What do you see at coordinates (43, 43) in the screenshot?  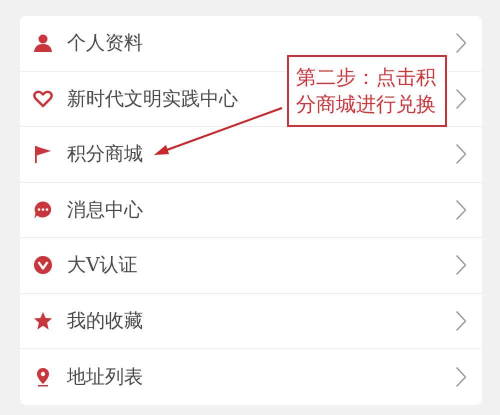 I see `person-icon` at bounding box center [43, 43].